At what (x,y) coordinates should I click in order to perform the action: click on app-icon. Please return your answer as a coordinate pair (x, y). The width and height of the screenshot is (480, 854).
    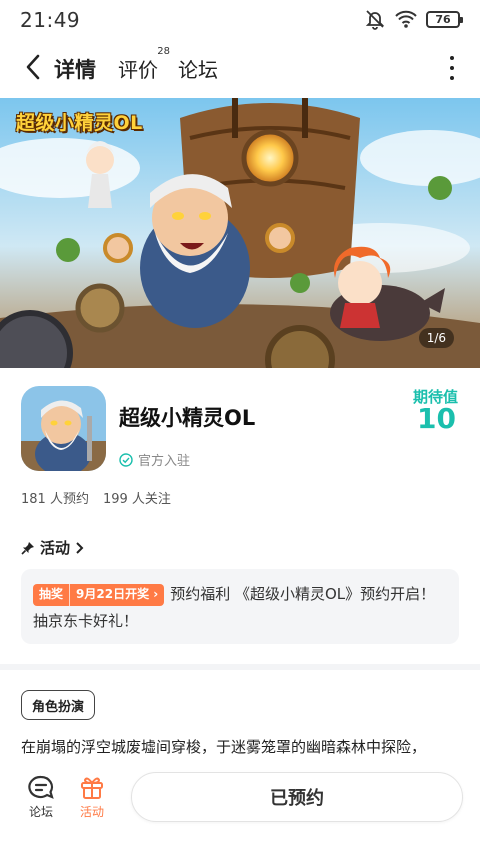
    Looking at the image, I should click on (63, 428).